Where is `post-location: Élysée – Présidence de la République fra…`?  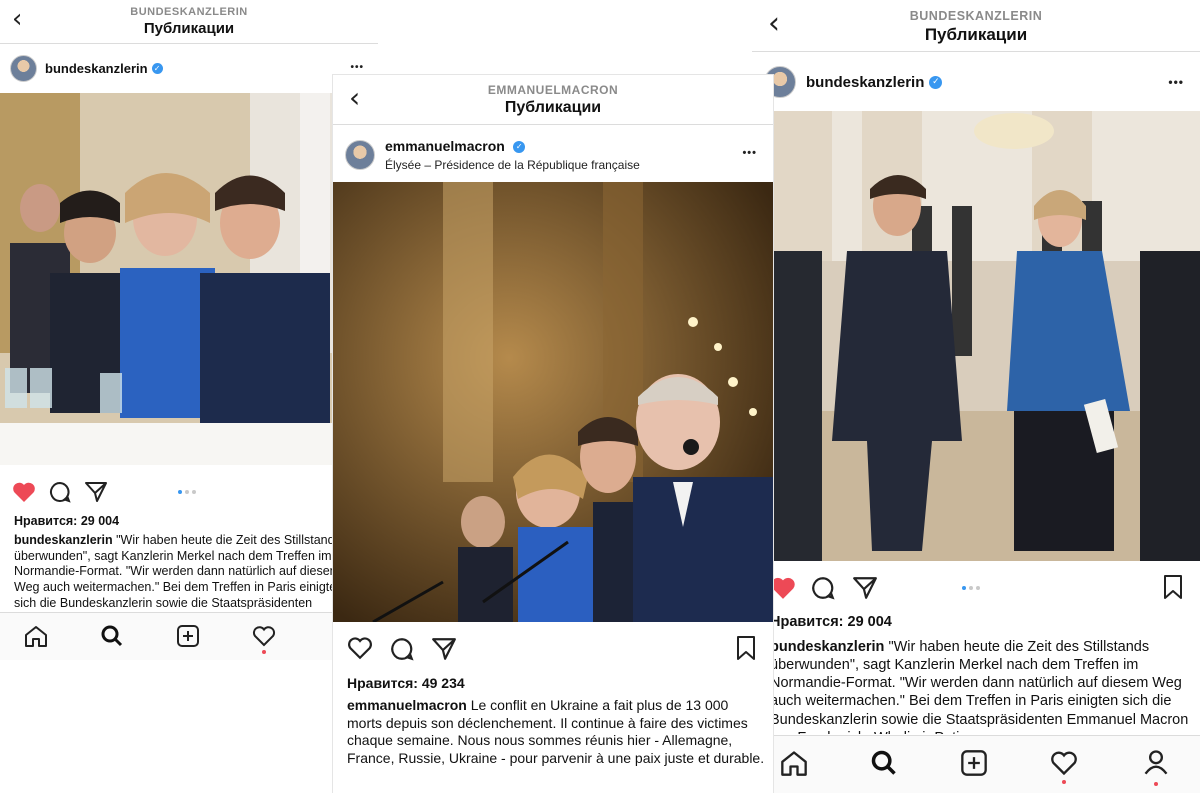
post-location: Élysée – Présidence de la République fra… is located at coordinates (512, 165).